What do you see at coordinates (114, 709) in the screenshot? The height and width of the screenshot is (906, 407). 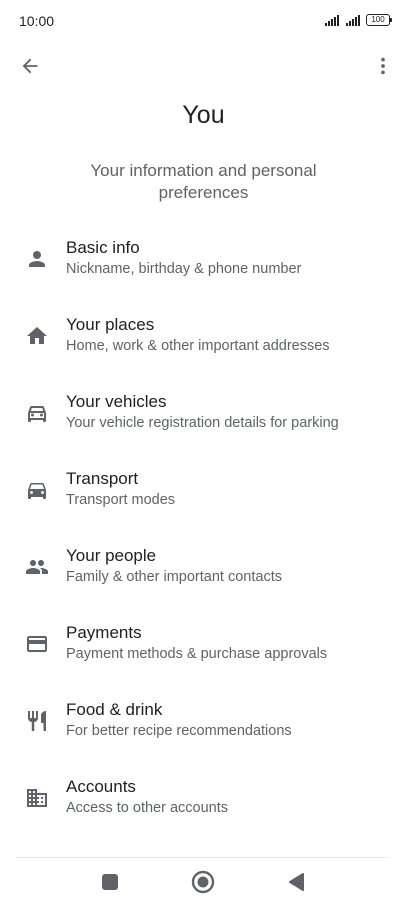 I see `menu-item-title: Food & drink` at bounding box center [114, 709].